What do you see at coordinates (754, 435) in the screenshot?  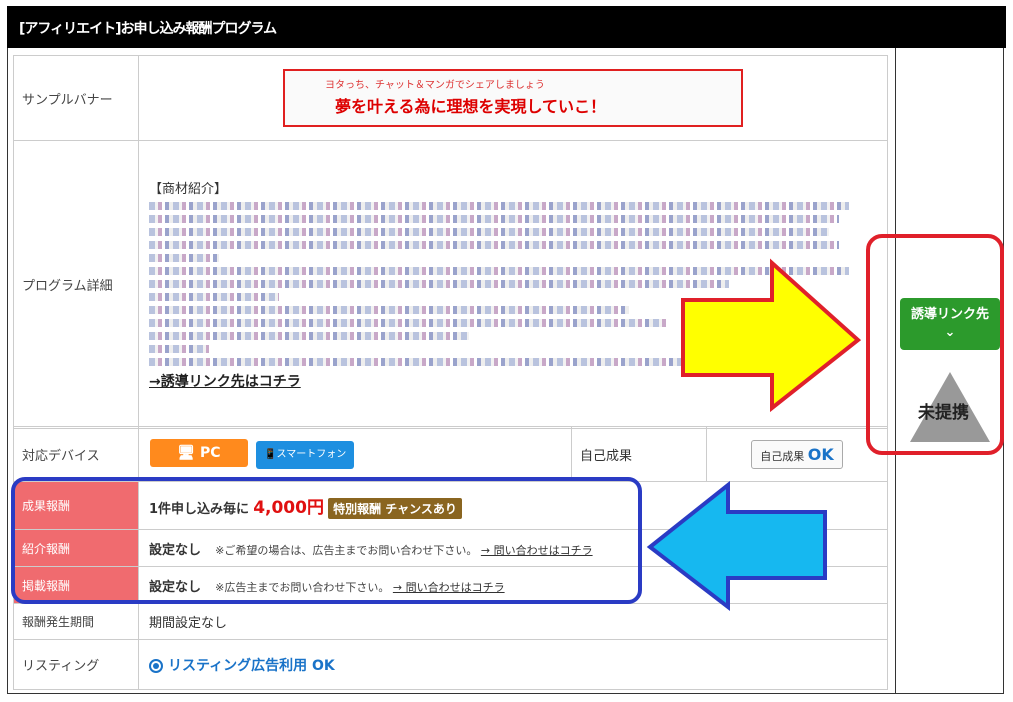 I see `annotation-arrows` at bounding box center [754, 435].